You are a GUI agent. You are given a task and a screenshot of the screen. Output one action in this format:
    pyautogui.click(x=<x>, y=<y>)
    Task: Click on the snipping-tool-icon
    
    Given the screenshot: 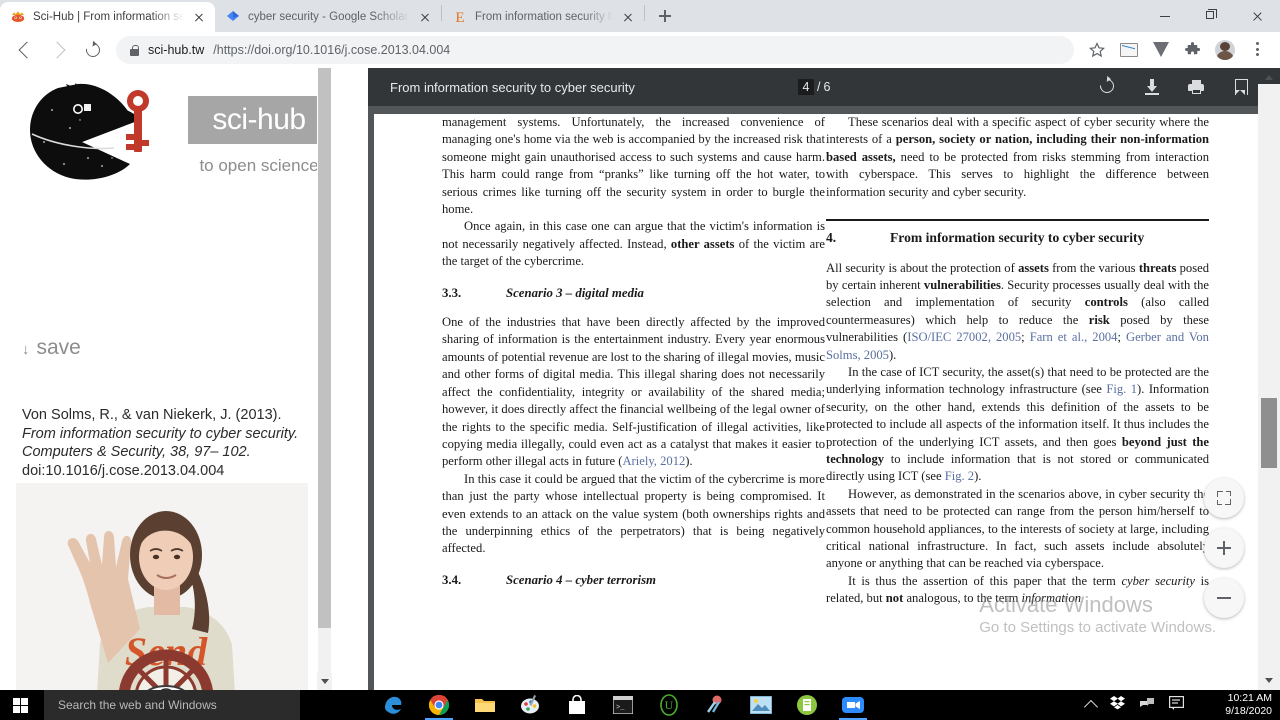 What is the action you would take?
    pyautogui.click(x=715, y=705)
    